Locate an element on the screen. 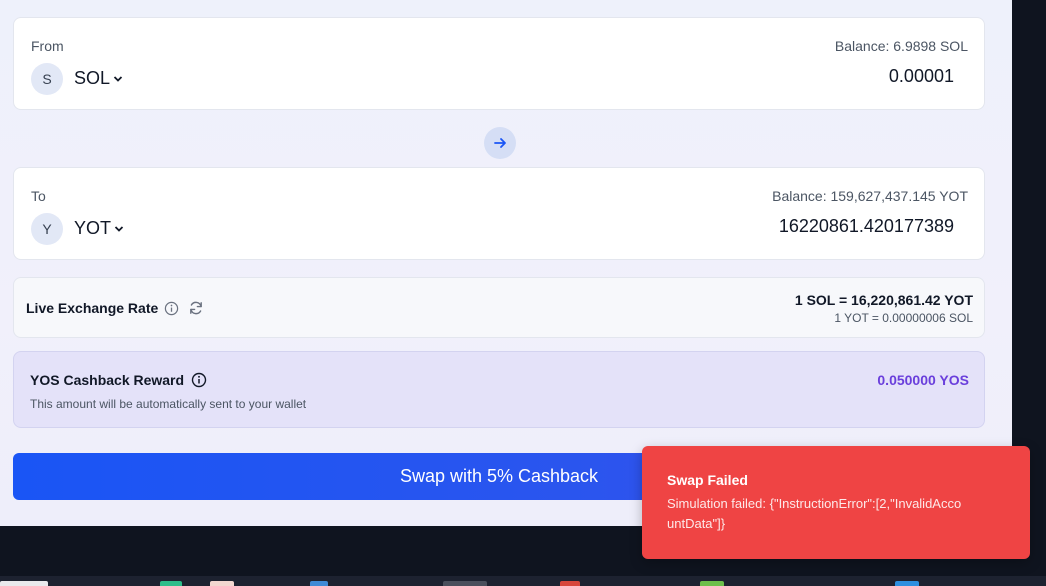 The image size is (1046, 586). from-balance: Balance: 6.9898 SOL is located at coordinates (901, 46).